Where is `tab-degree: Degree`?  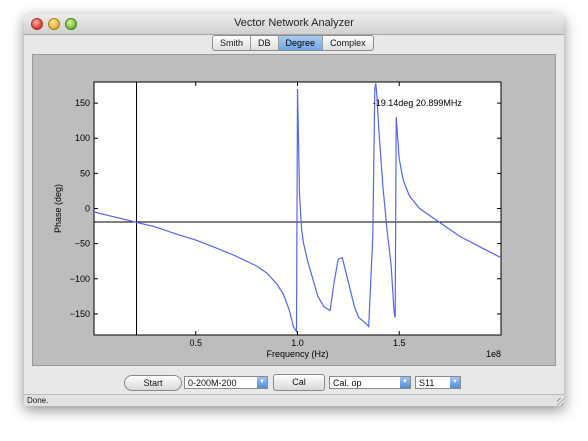 tab-degree: Degree is located at coordinates (301, 43).